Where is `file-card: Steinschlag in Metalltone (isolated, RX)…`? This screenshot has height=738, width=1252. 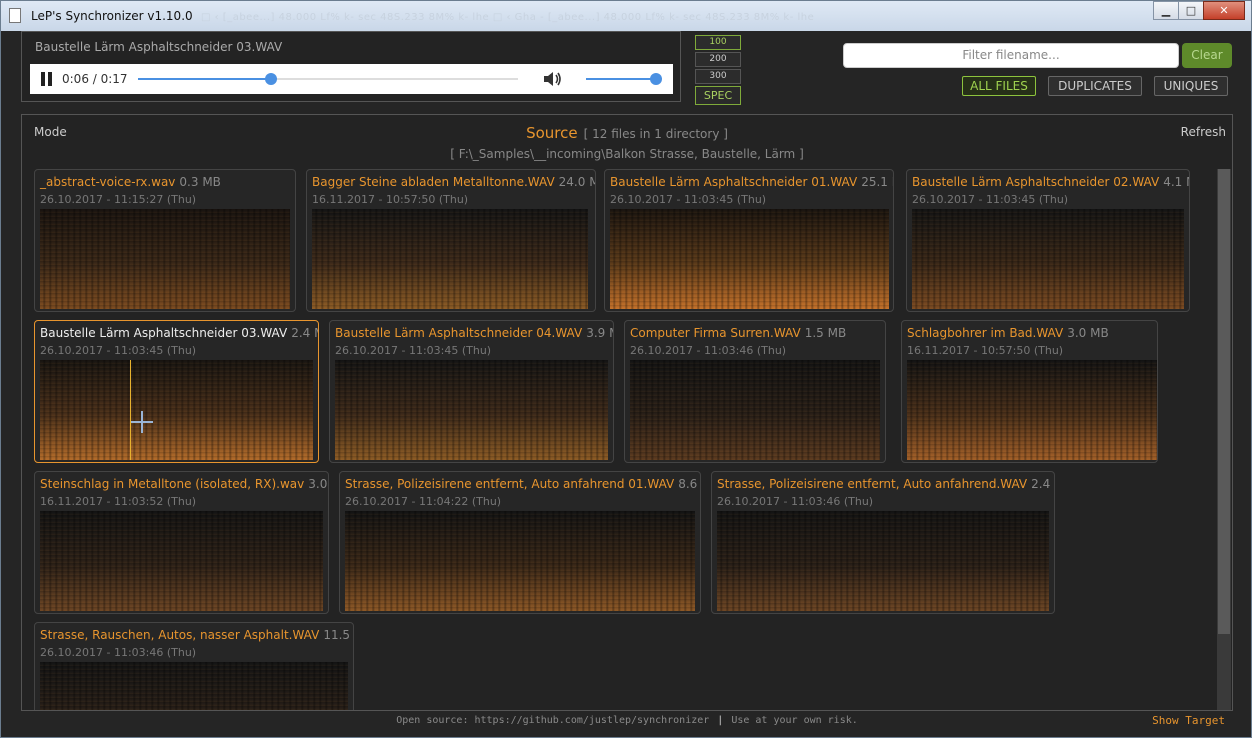
file-card: Steinschlag in Metalltone (isolated, RX)… is located at coordinates (181, 542).